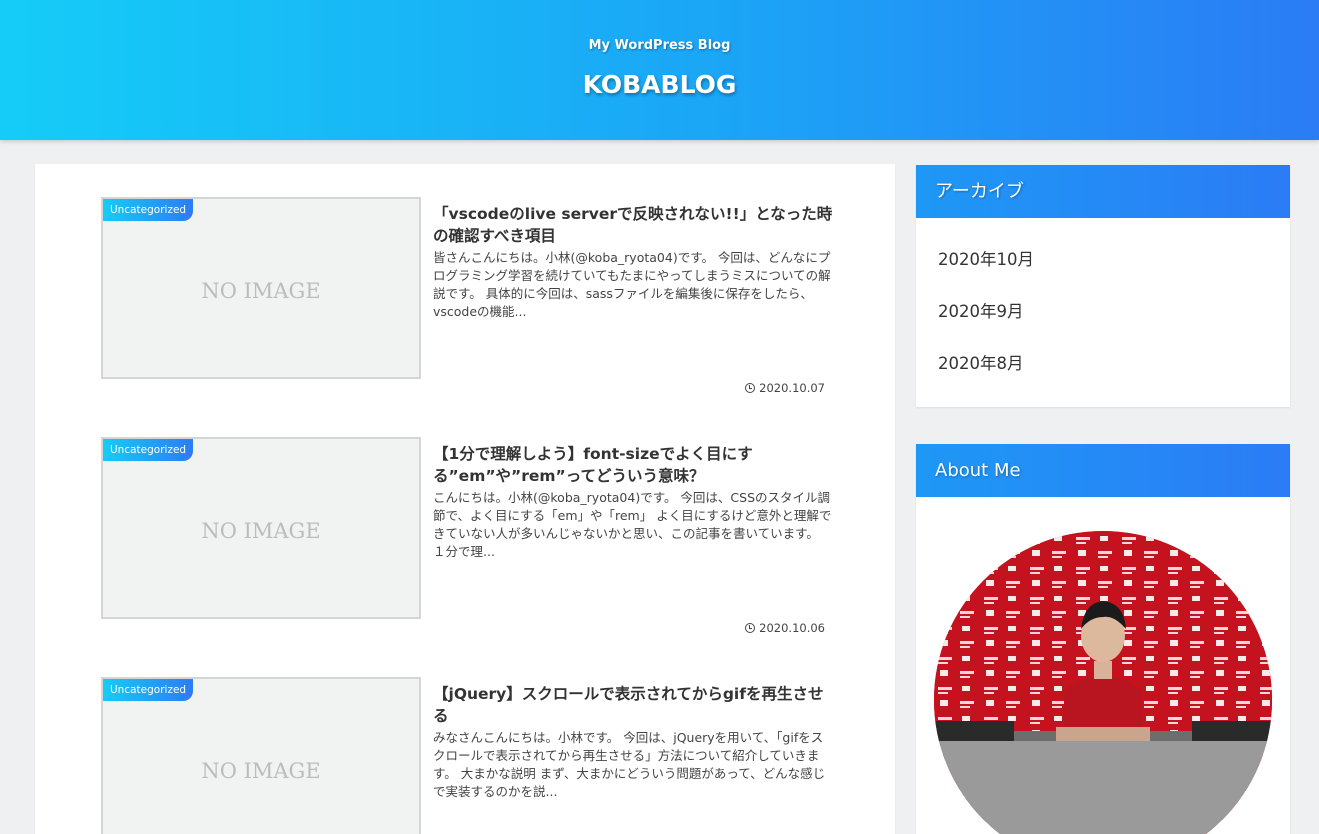  I want to click on post-date: 2020.10.06, so click(785, 628).